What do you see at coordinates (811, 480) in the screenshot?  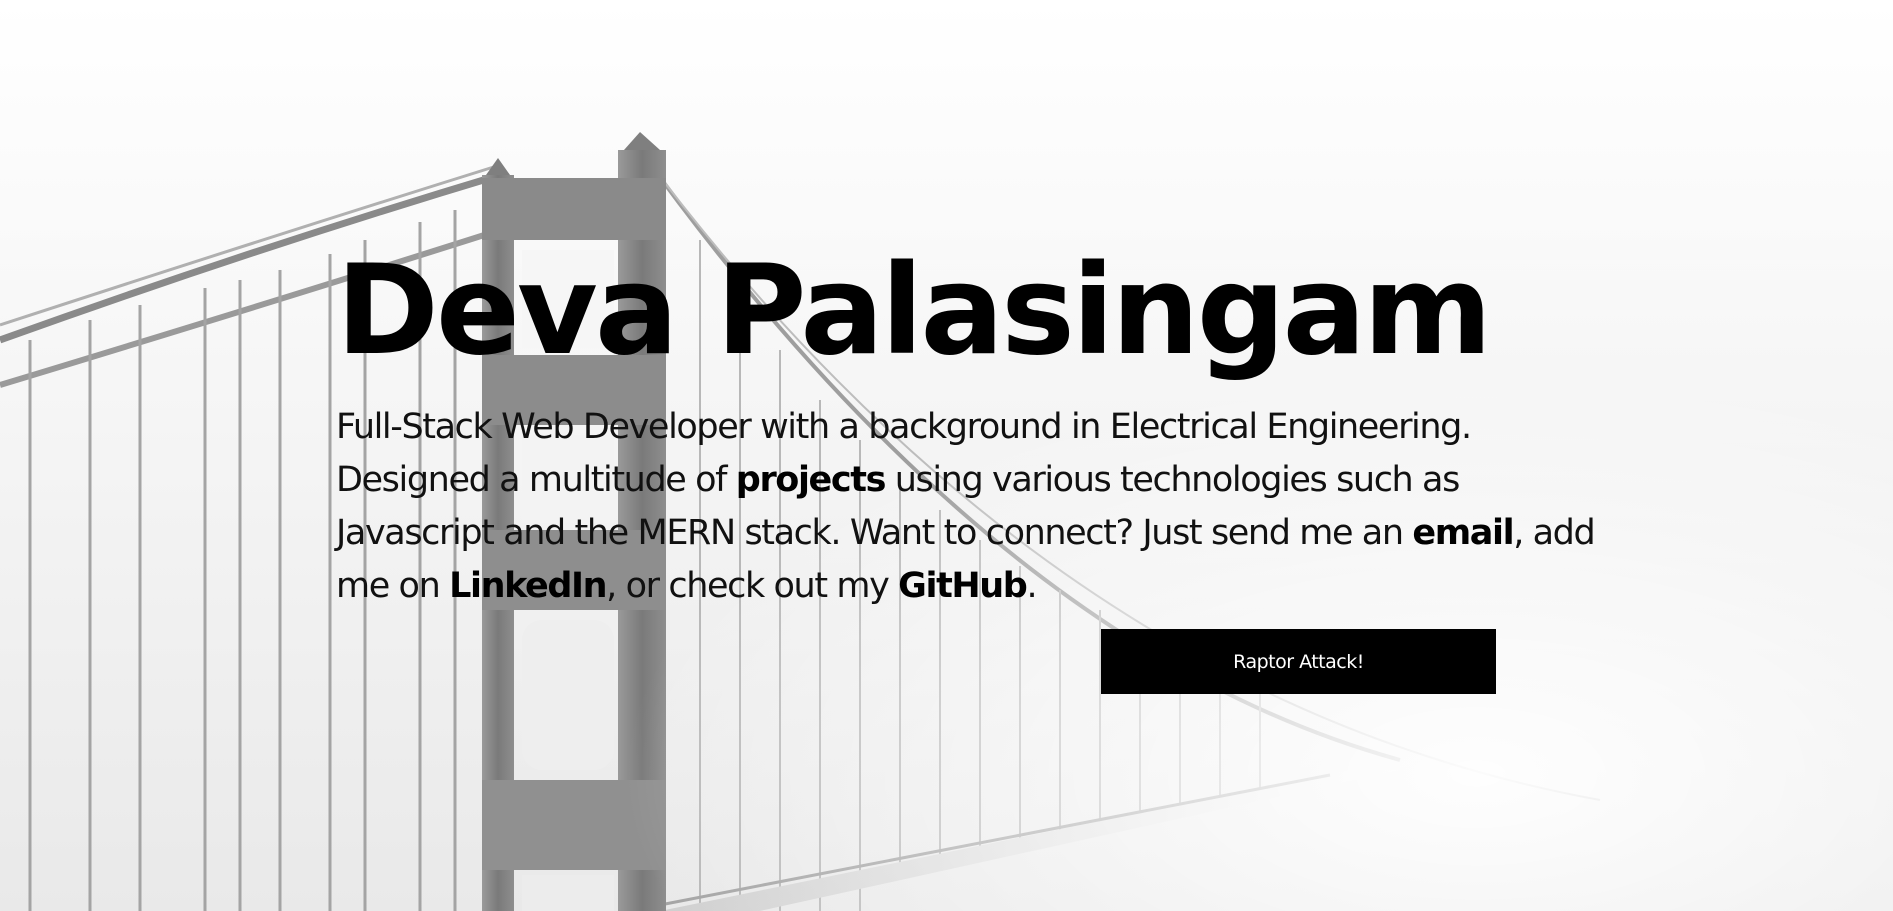 I see `projects-link: projects` at bounding box center [811, 480].